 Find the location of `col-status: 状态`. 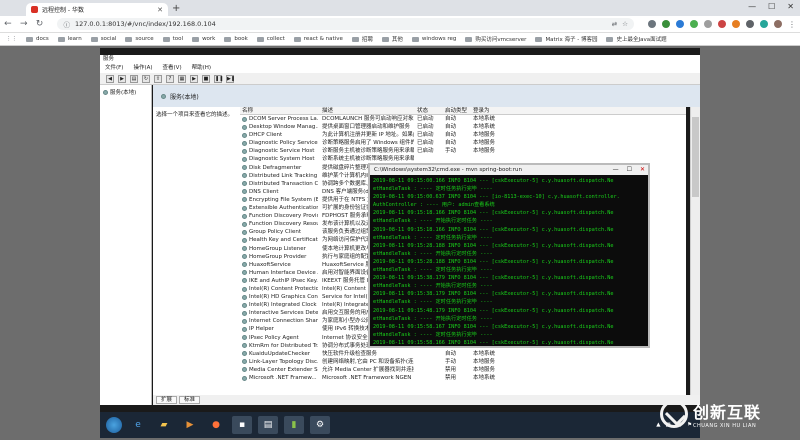

col-status: 状态 is located at coordinates (428, 110).